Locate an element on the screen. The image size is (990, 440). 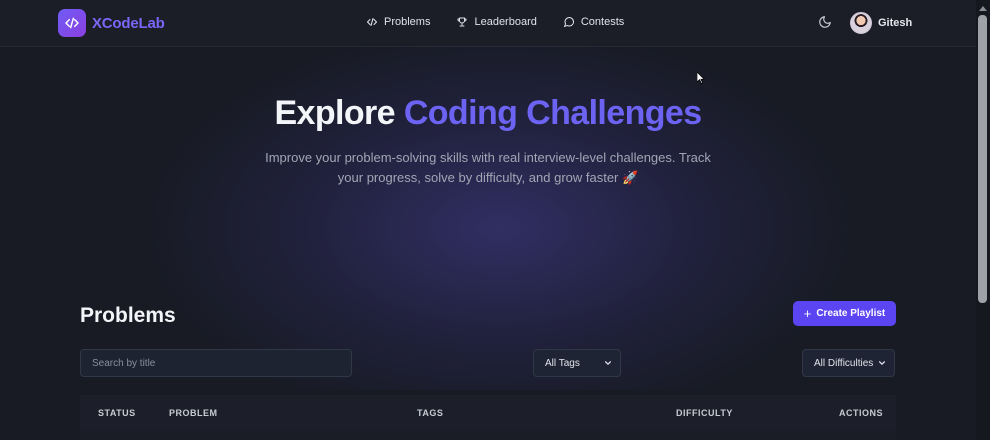
problems-heading: Problems is located at coordinates (128, 315).